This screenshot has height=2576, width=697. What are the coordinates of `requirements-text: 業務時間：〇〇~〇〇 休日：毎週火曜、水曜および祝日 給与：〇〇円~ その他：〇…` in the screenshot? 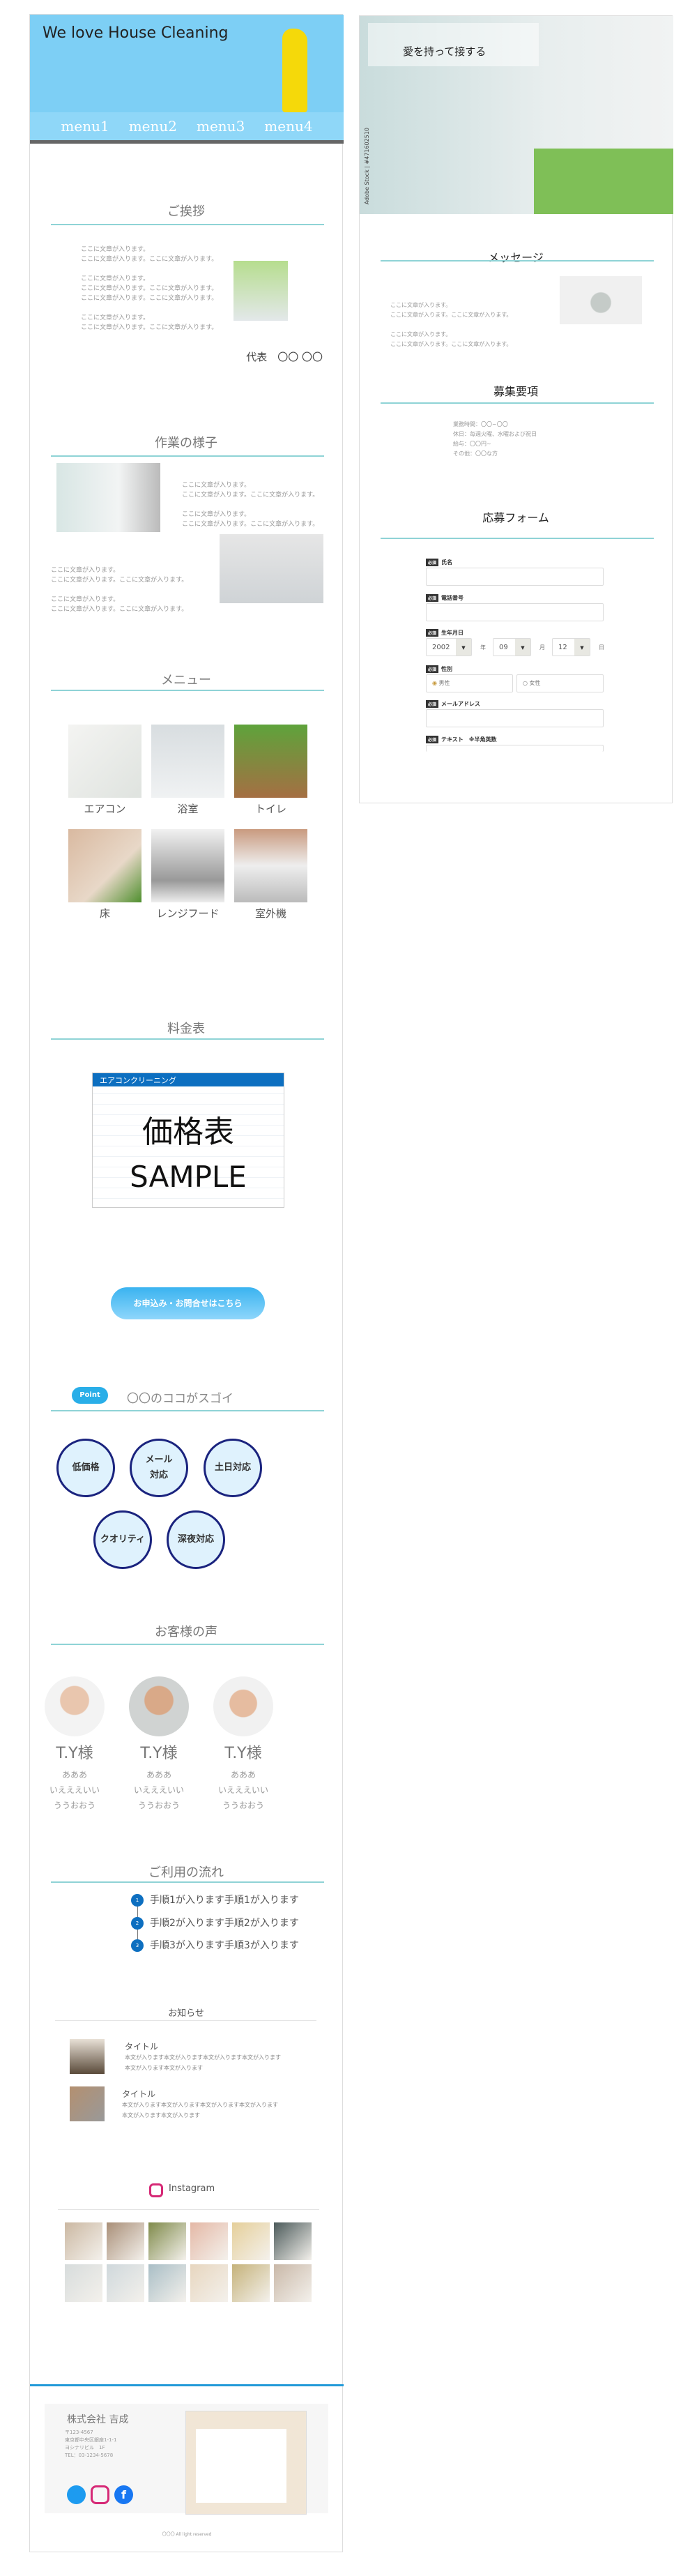 It's located at (495, 439).